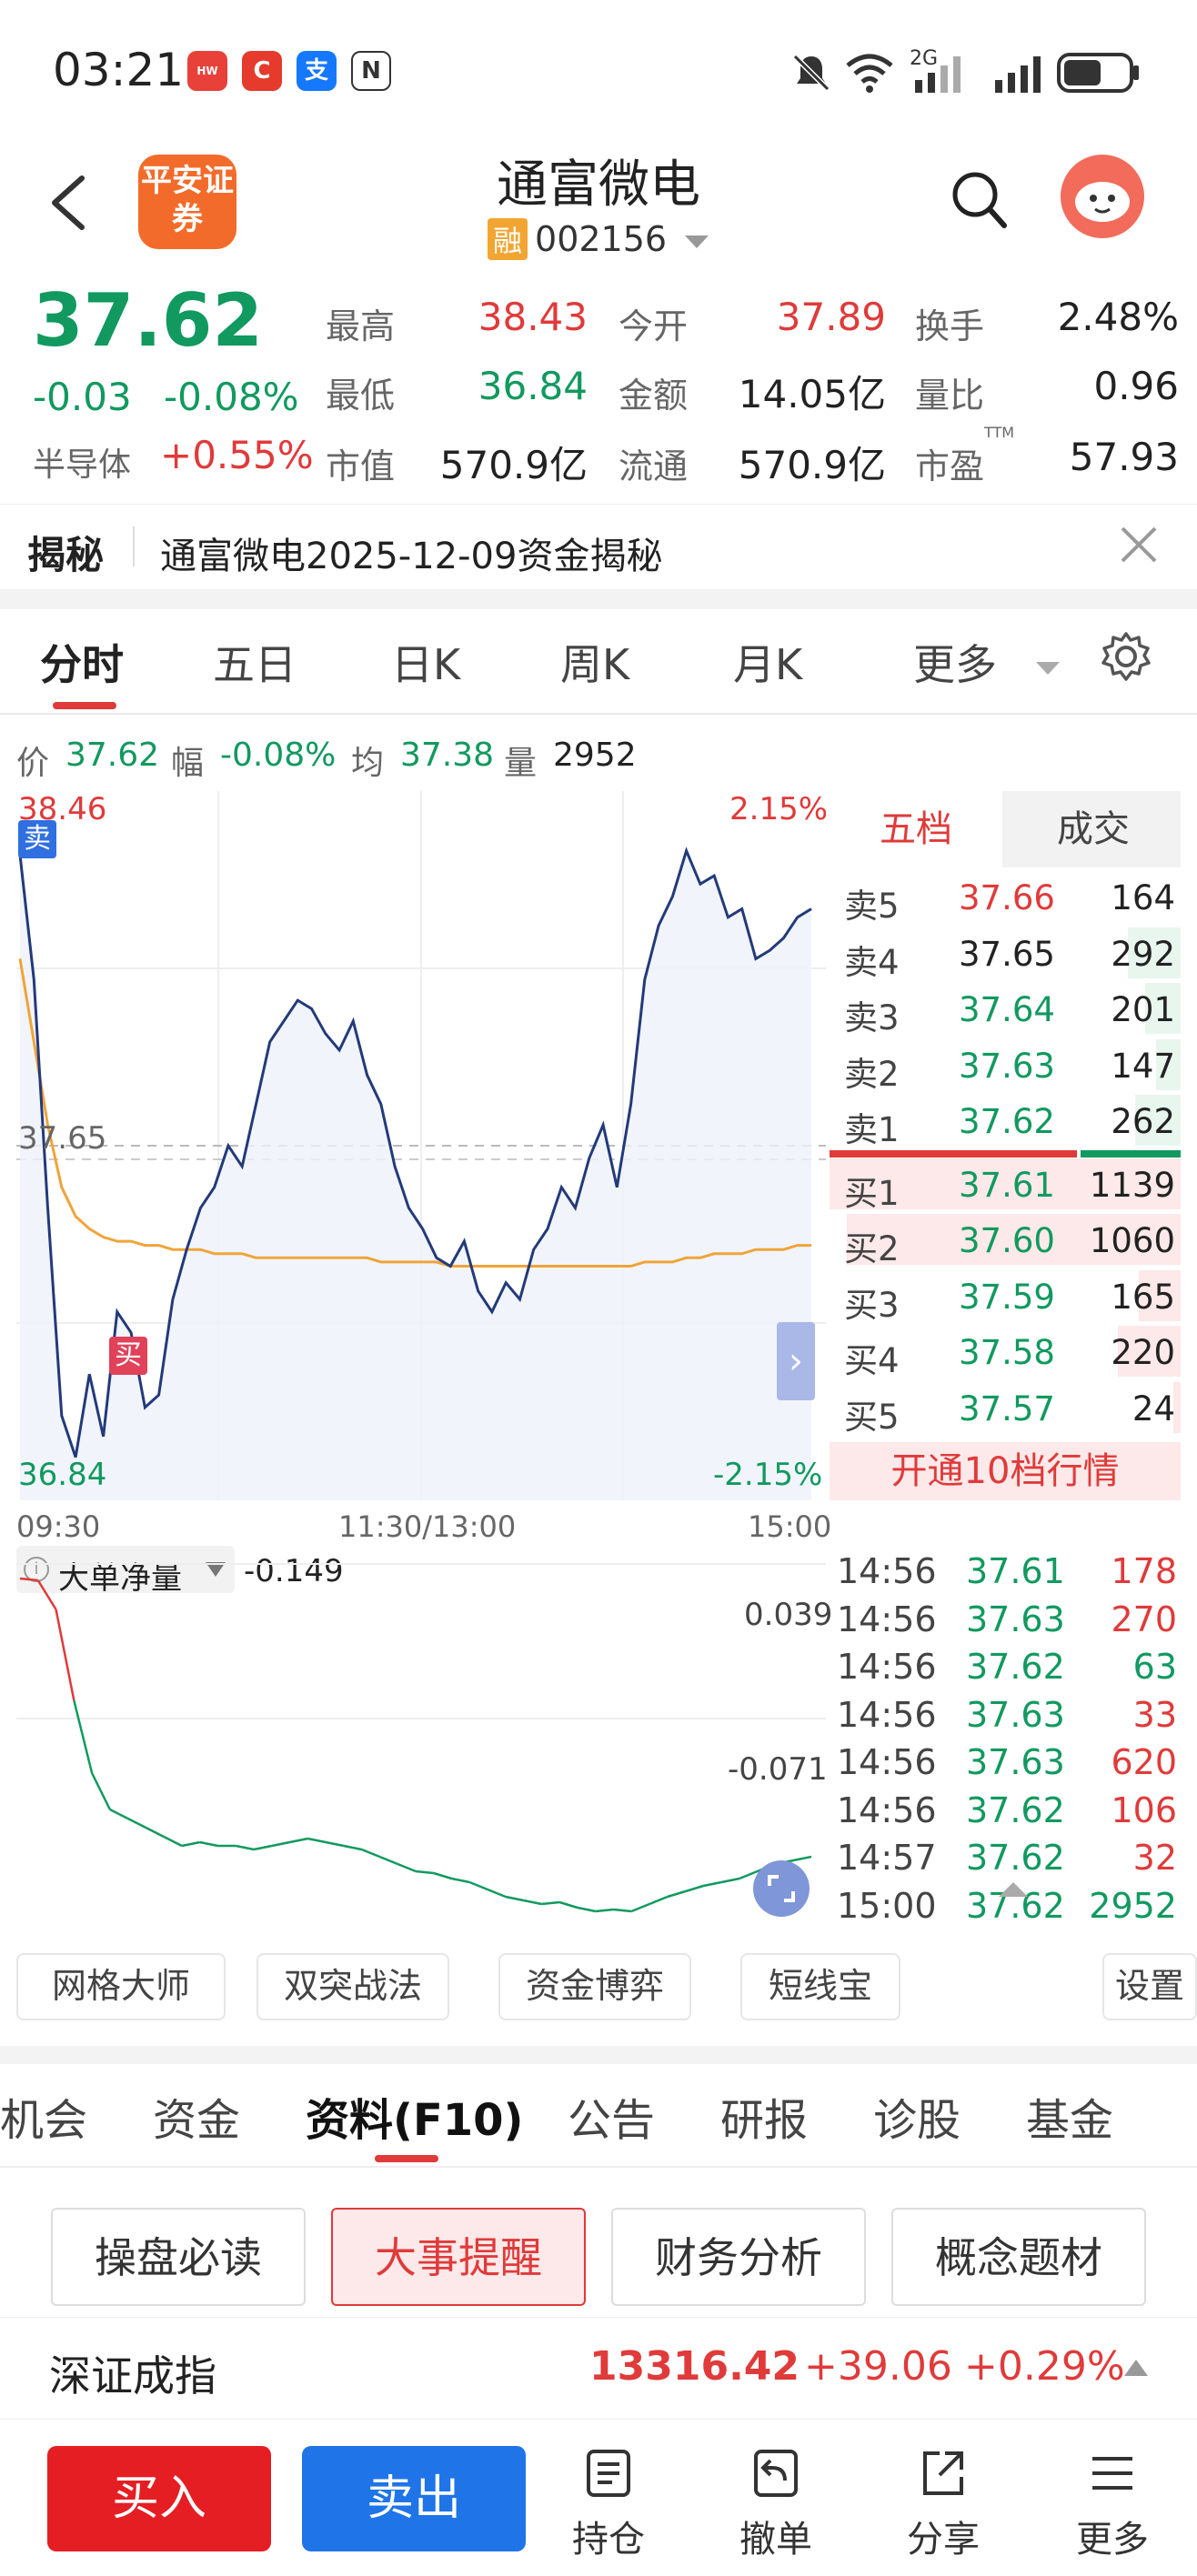 The image size is (1197, 2576). What do you see at coordinates (950, 466) in the screenshot?
I see `label-pe: 市盈` at bounding box center [950, 466].